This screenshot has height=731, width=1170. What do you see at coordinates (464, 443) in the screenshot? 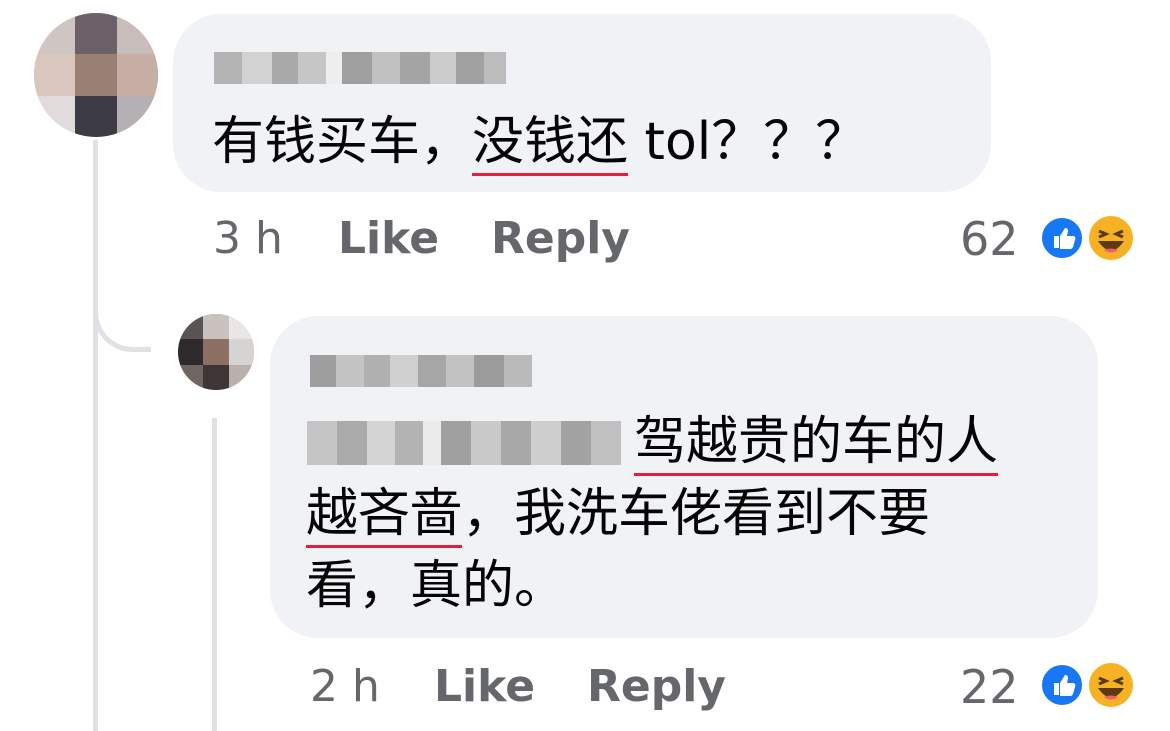
I see `mentioned-user-blurred` at bounding box center [464, 443].